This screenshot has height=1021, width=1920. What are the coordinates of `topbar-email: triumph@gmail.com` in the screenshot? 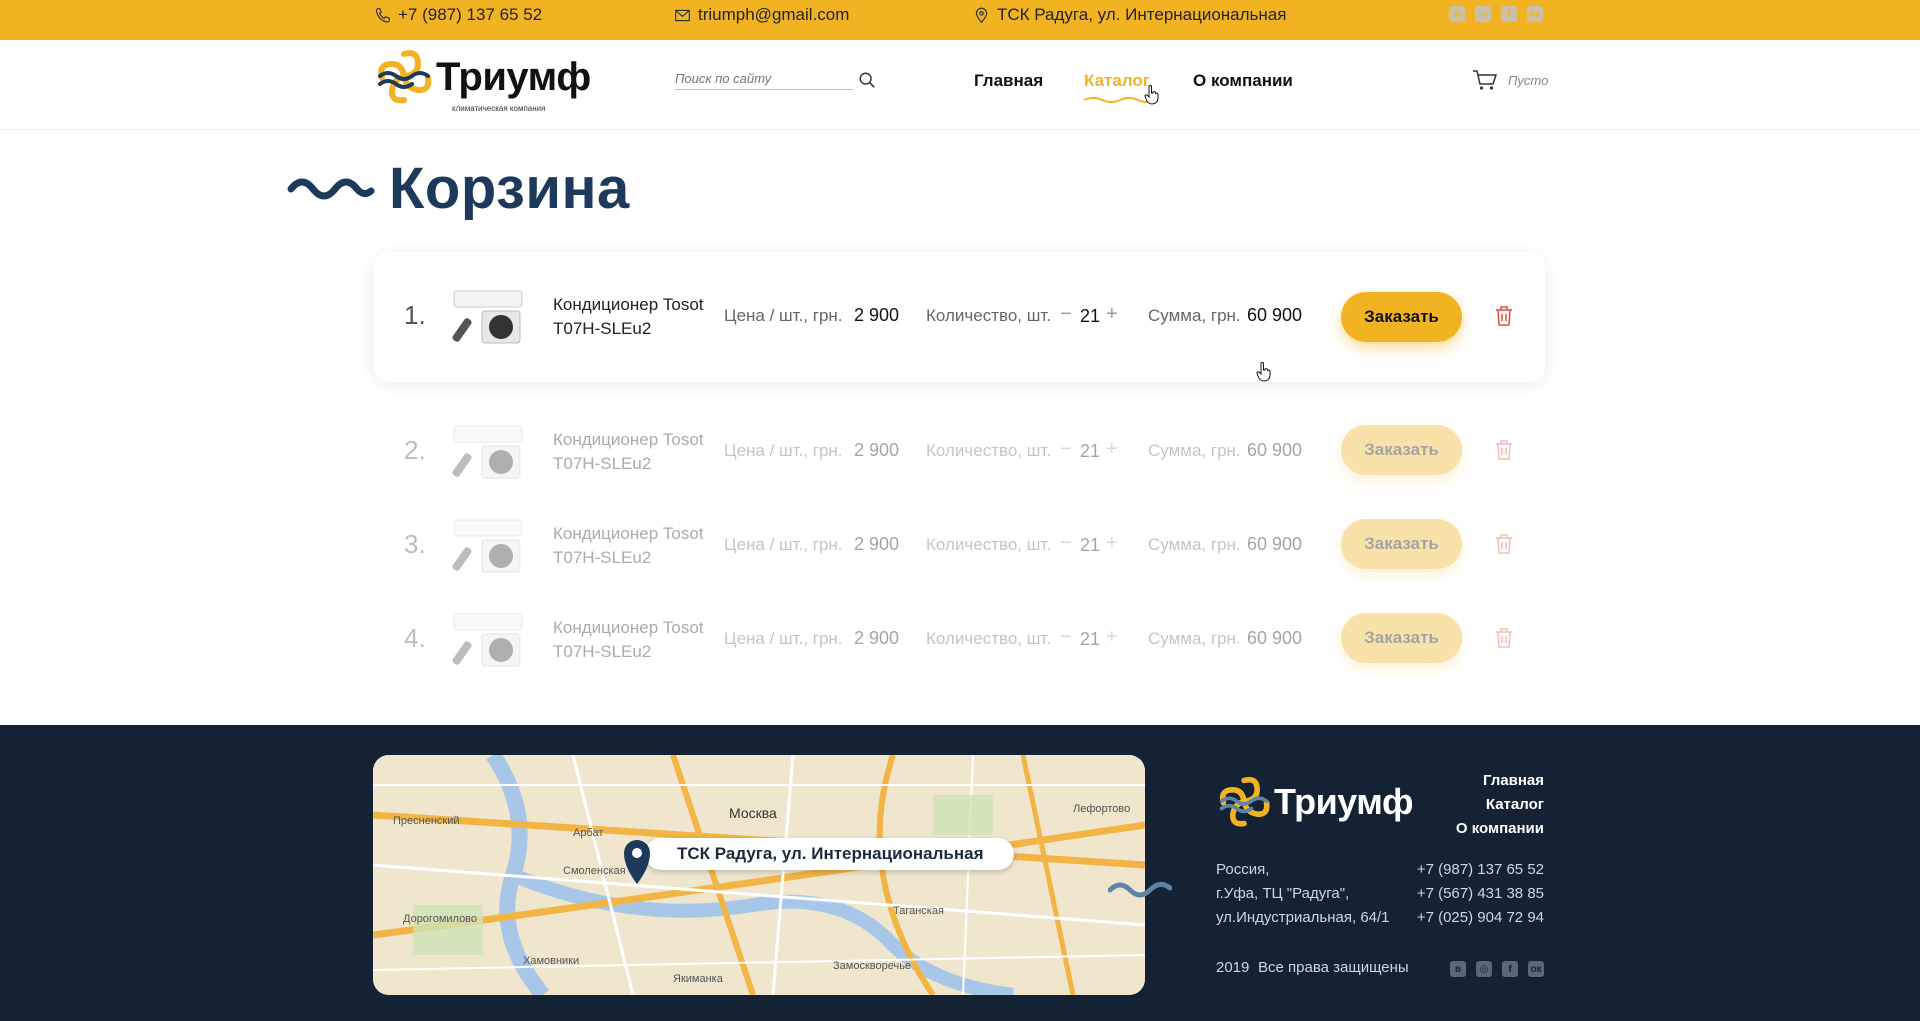 It's located at (761, 15).